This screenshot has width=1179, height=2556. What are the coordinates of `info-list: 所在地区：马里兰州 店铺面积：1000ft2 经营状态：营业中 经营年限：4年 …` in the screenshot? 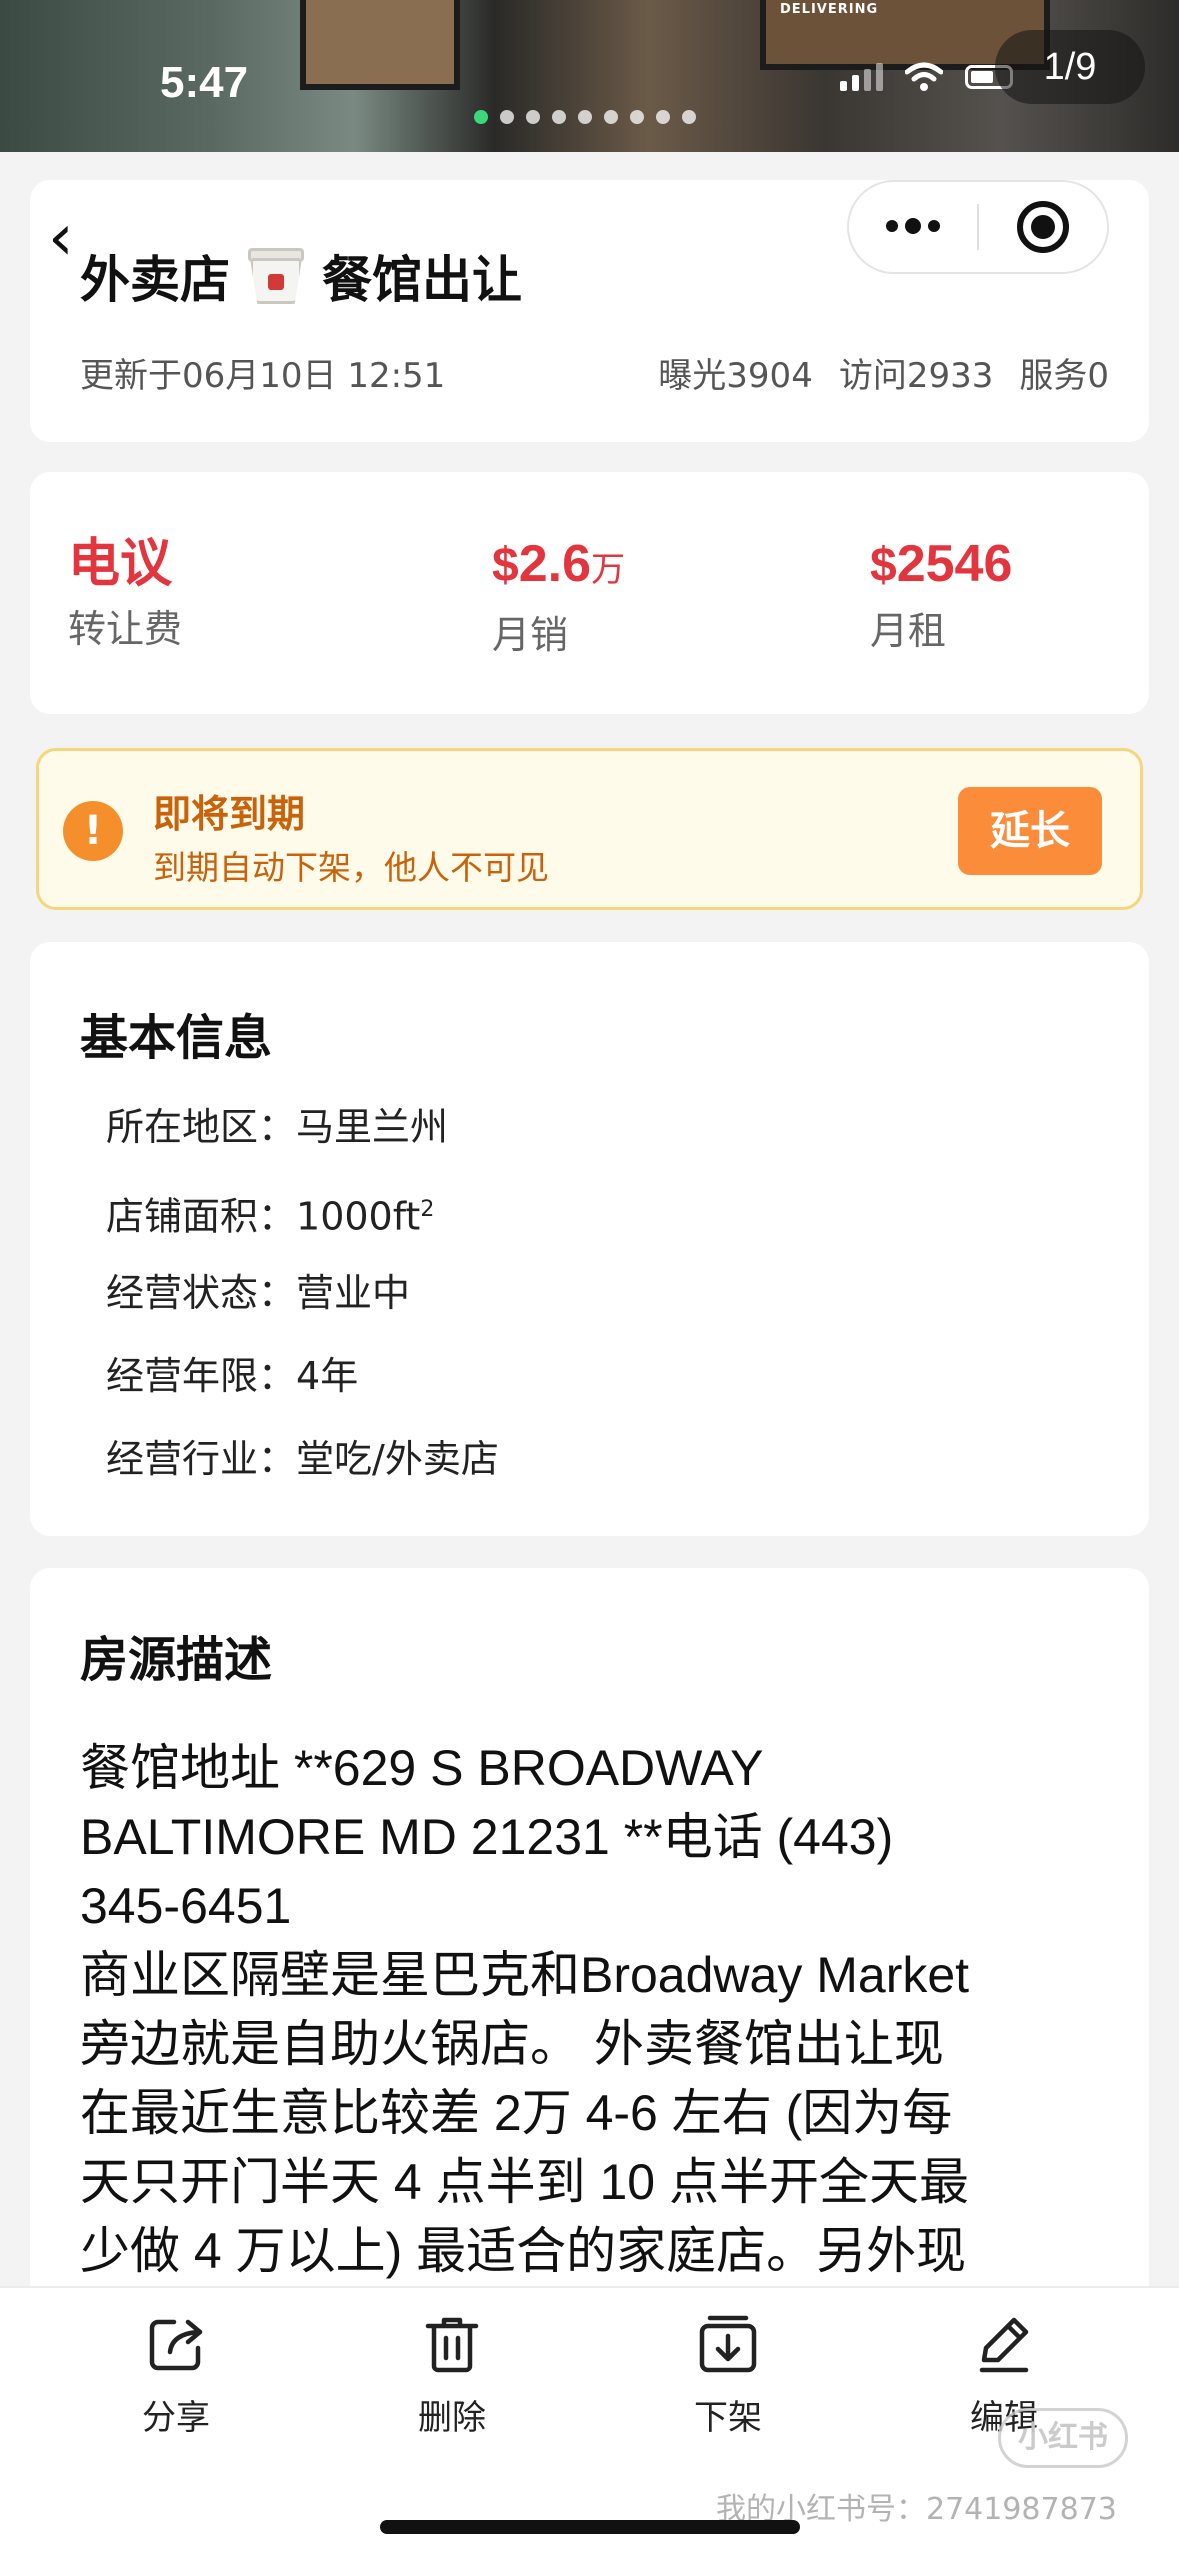 It's located at (302, 1309).